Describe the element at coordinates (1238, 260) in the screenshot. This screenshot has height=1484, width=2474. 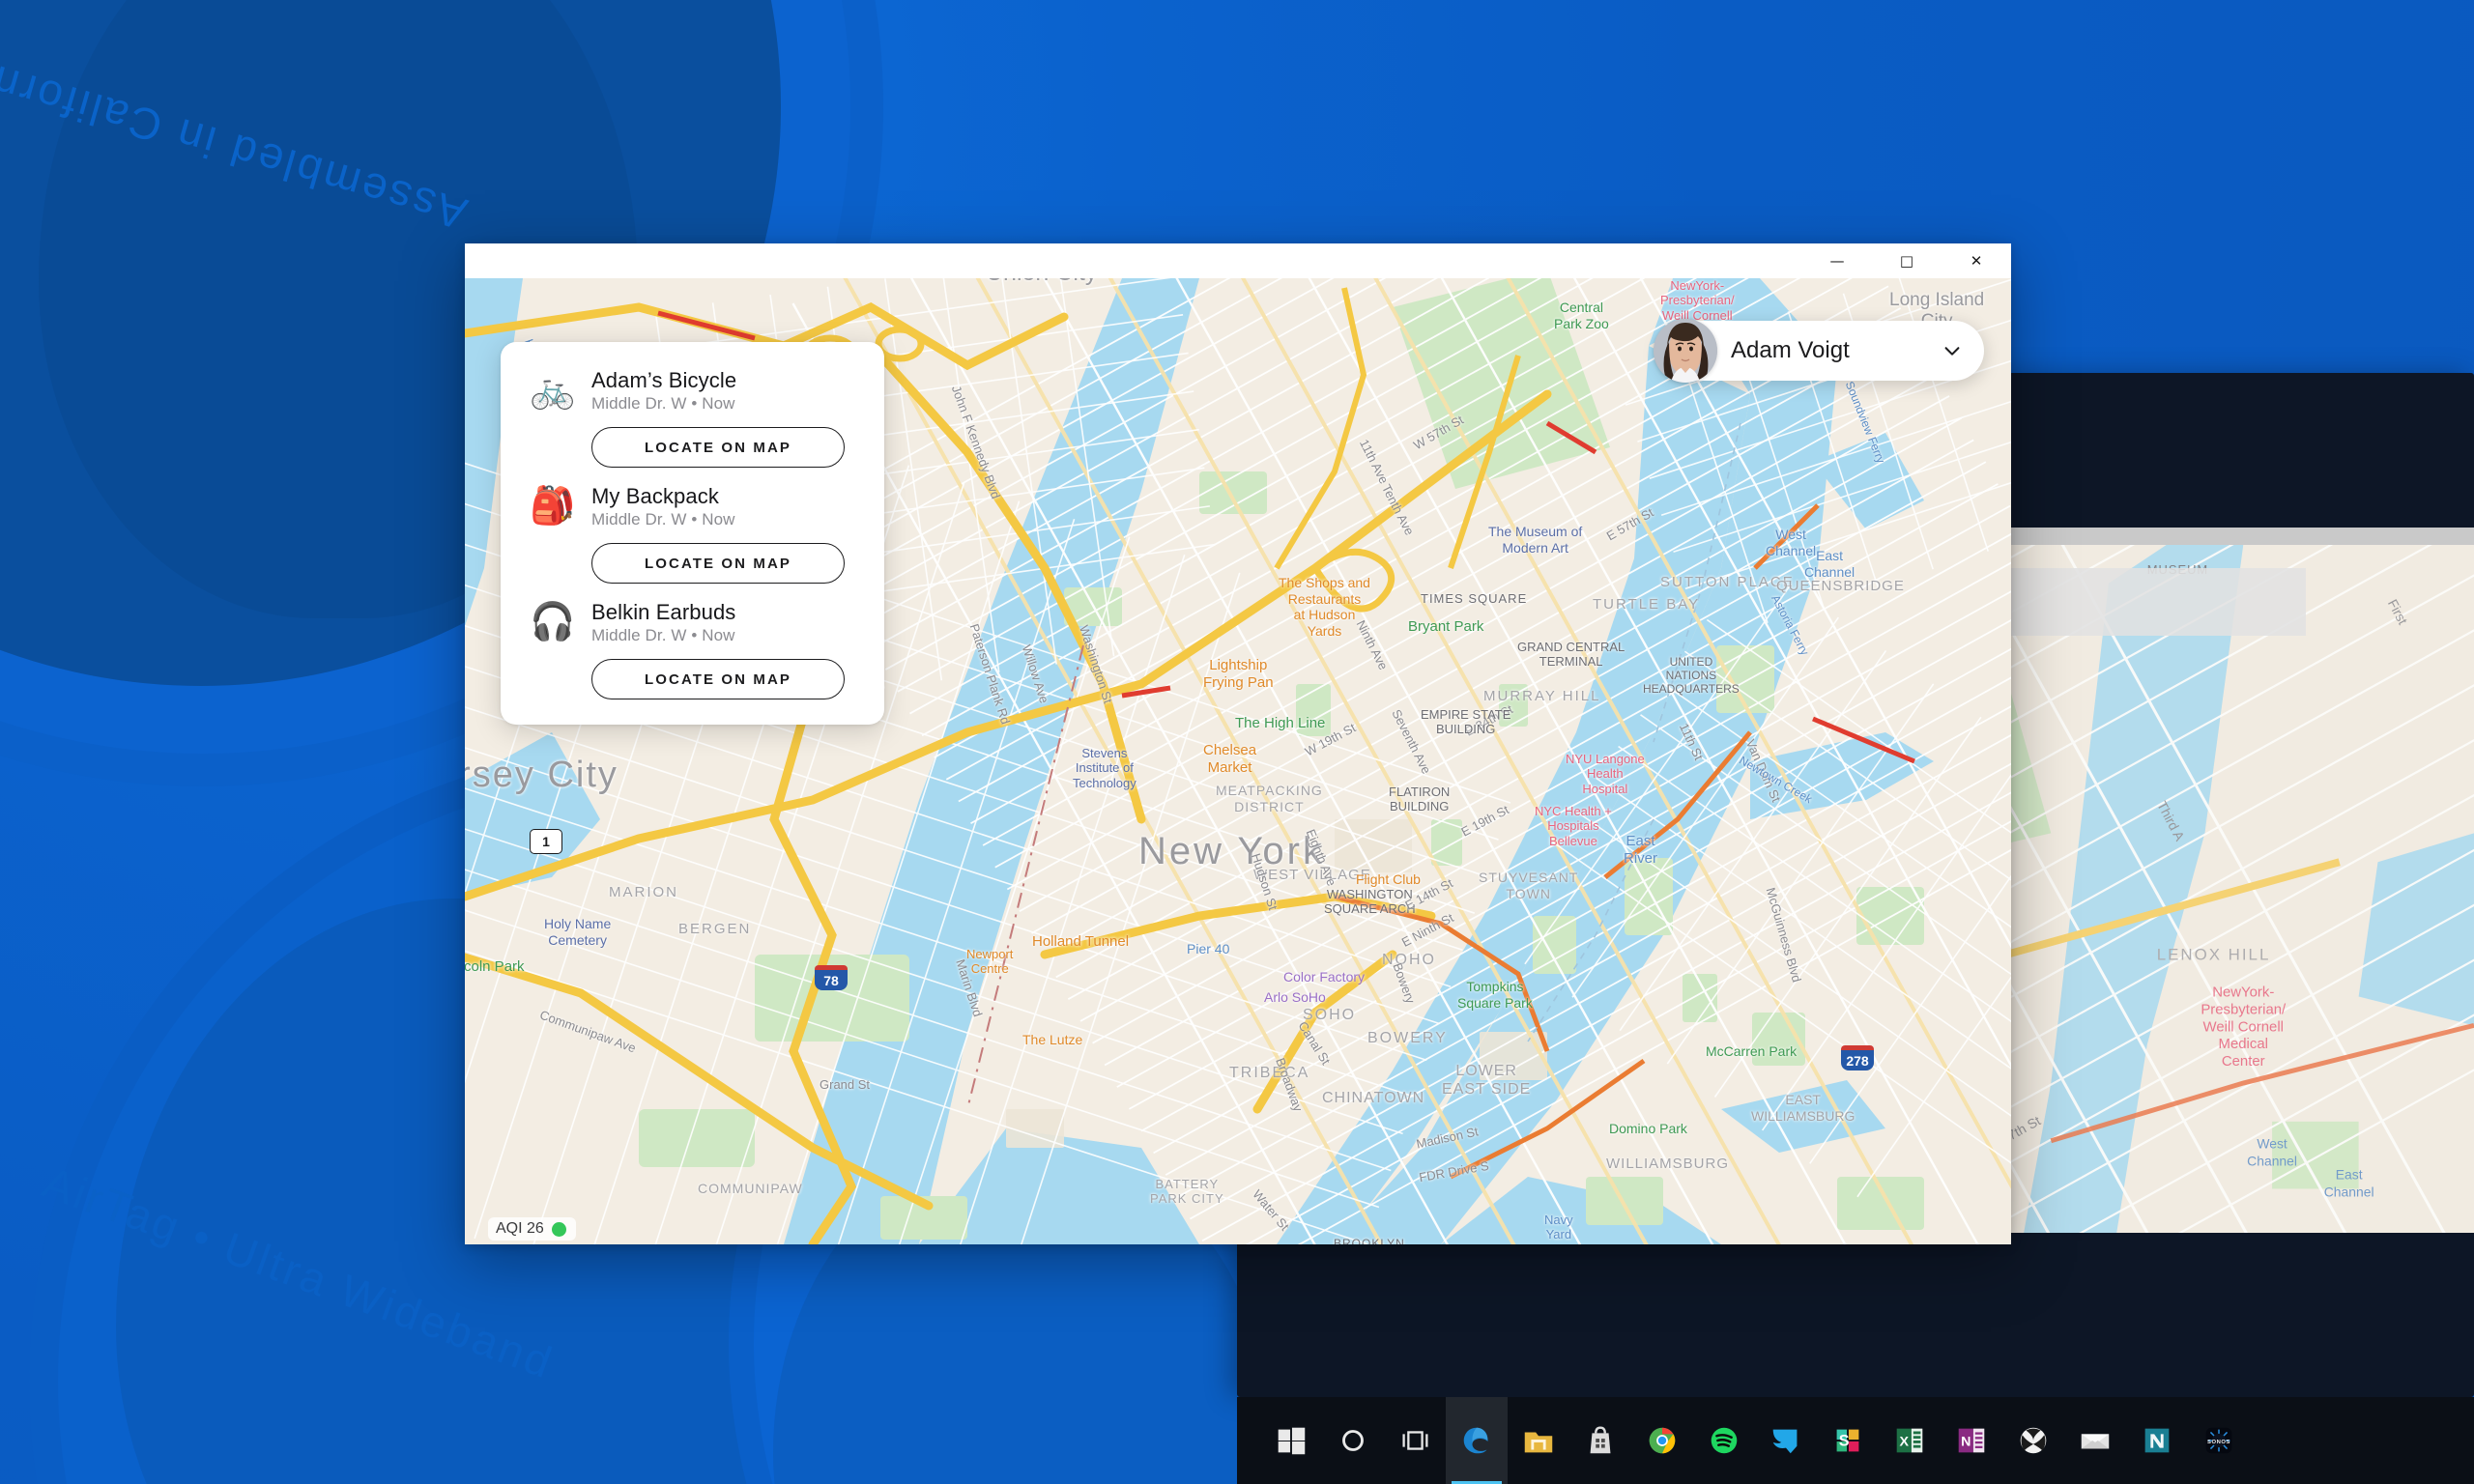
I see `window-titlebar: — □ ✕` at that location.